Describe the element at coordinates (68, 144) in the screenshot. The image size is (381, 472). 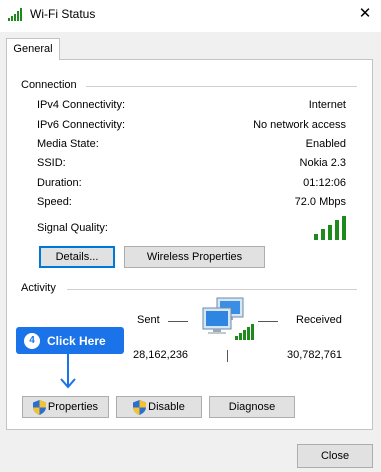
I see `media-state-label: Media State:` at that location.